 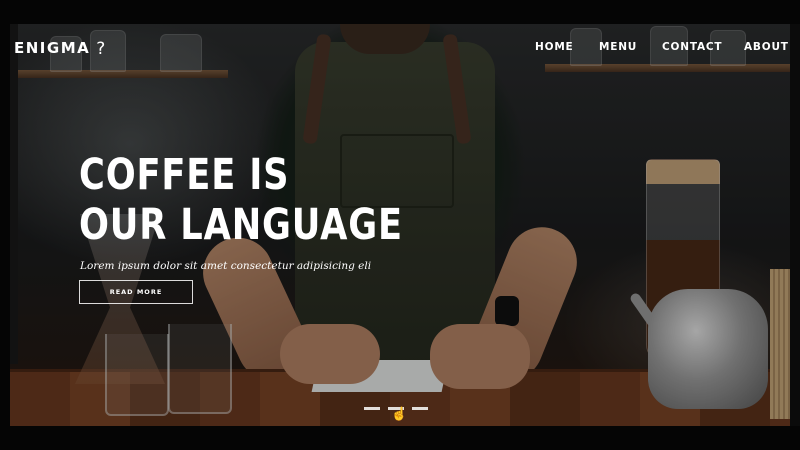 I want to click on hero-headline: COFFEE IS OUR LANGUAGE, so click(x=241, y=200).